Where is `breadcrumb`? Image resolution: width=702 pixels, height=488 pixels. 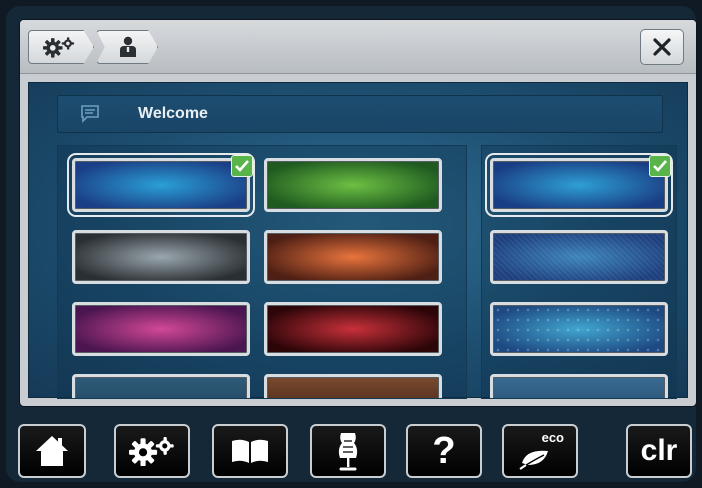 breadcrumb is located at coordinates (95, 47).